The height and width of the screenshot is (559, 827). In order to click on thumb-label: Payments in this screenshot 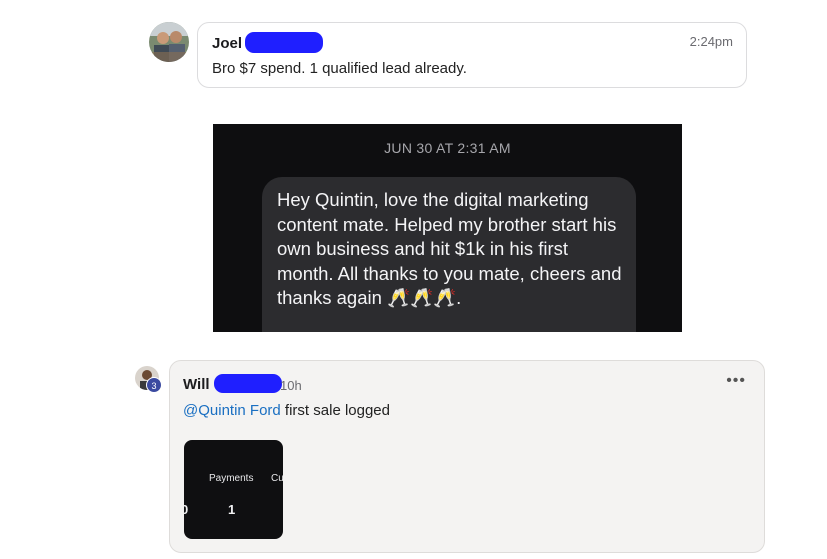, I will do `click(231, 478)`.